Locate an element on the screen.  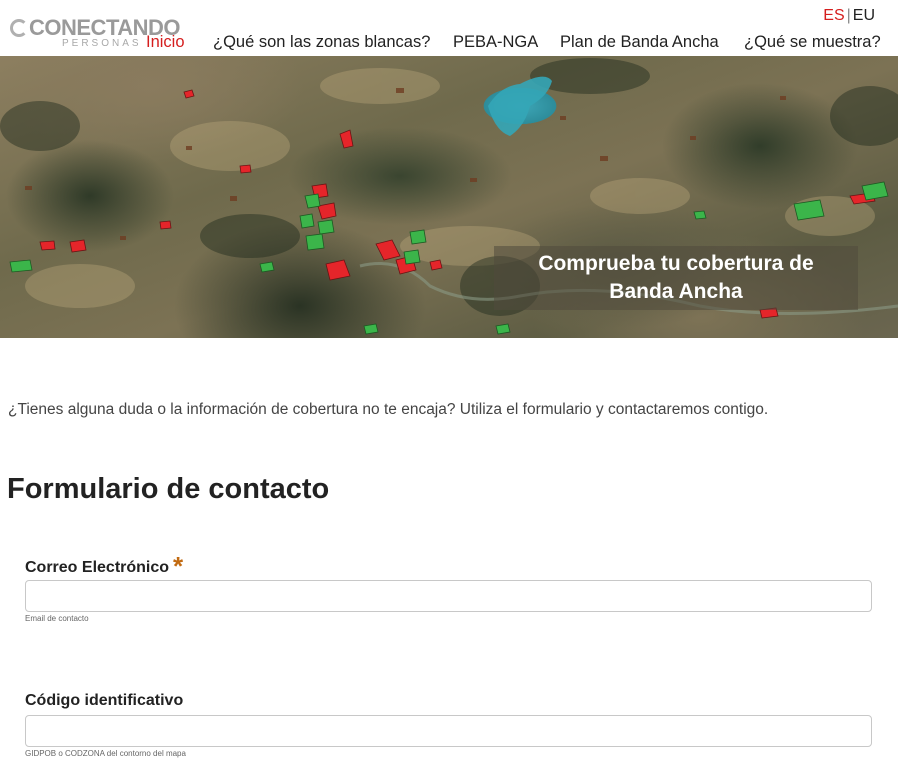
site-logo: CONECTANDO PERSONAS is located at coordinates (95, 33).